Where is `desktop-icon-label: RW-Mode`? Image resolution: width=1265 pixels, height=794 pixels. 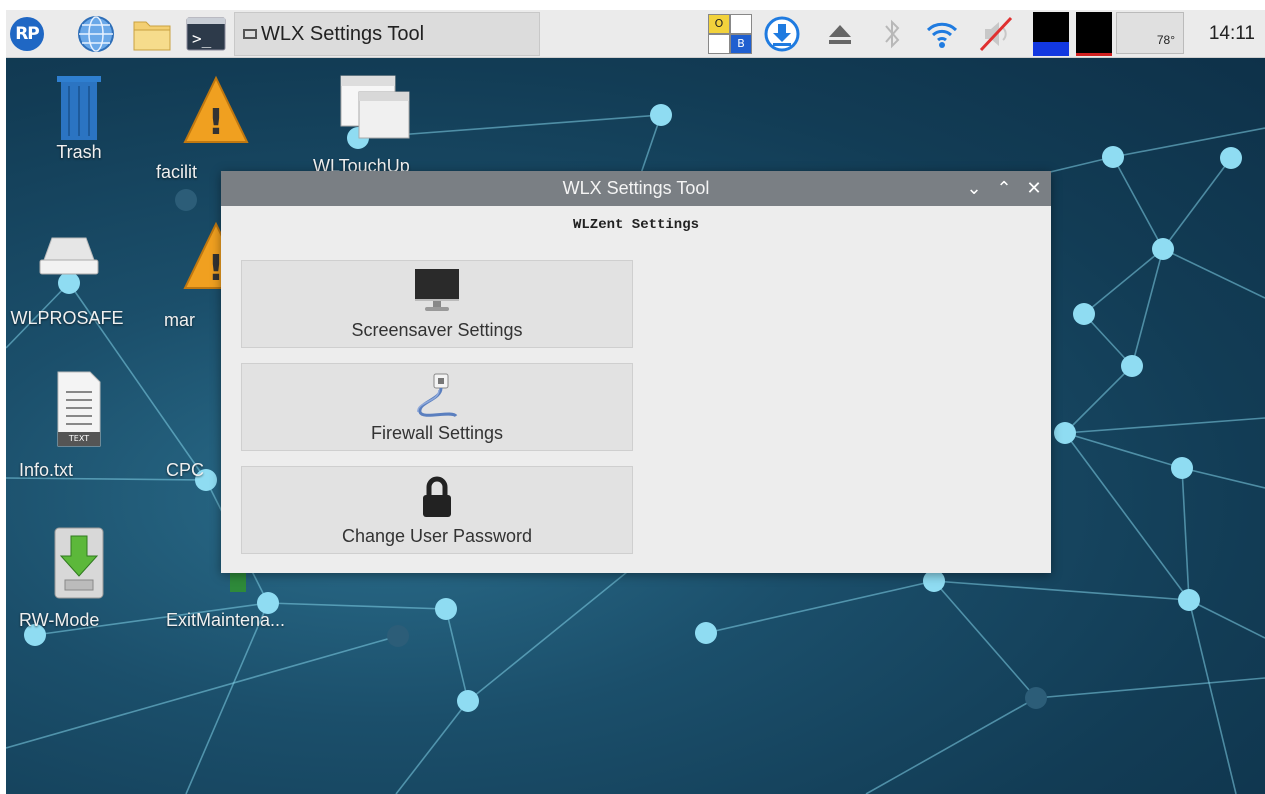 desktop-icon-label: RW-Mode is located at coordinates (59, 620).